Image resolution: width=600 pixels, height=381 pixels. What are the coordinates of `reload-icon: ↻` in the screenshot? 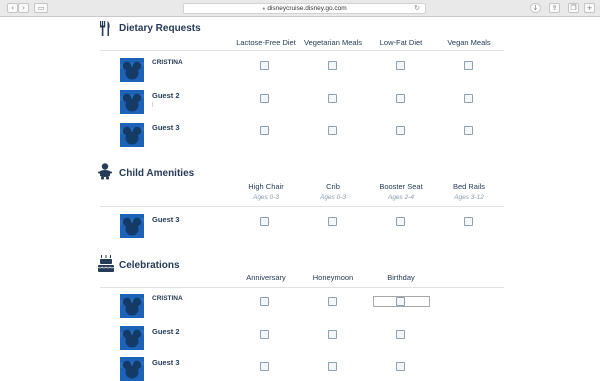 It's located at (417, 8).